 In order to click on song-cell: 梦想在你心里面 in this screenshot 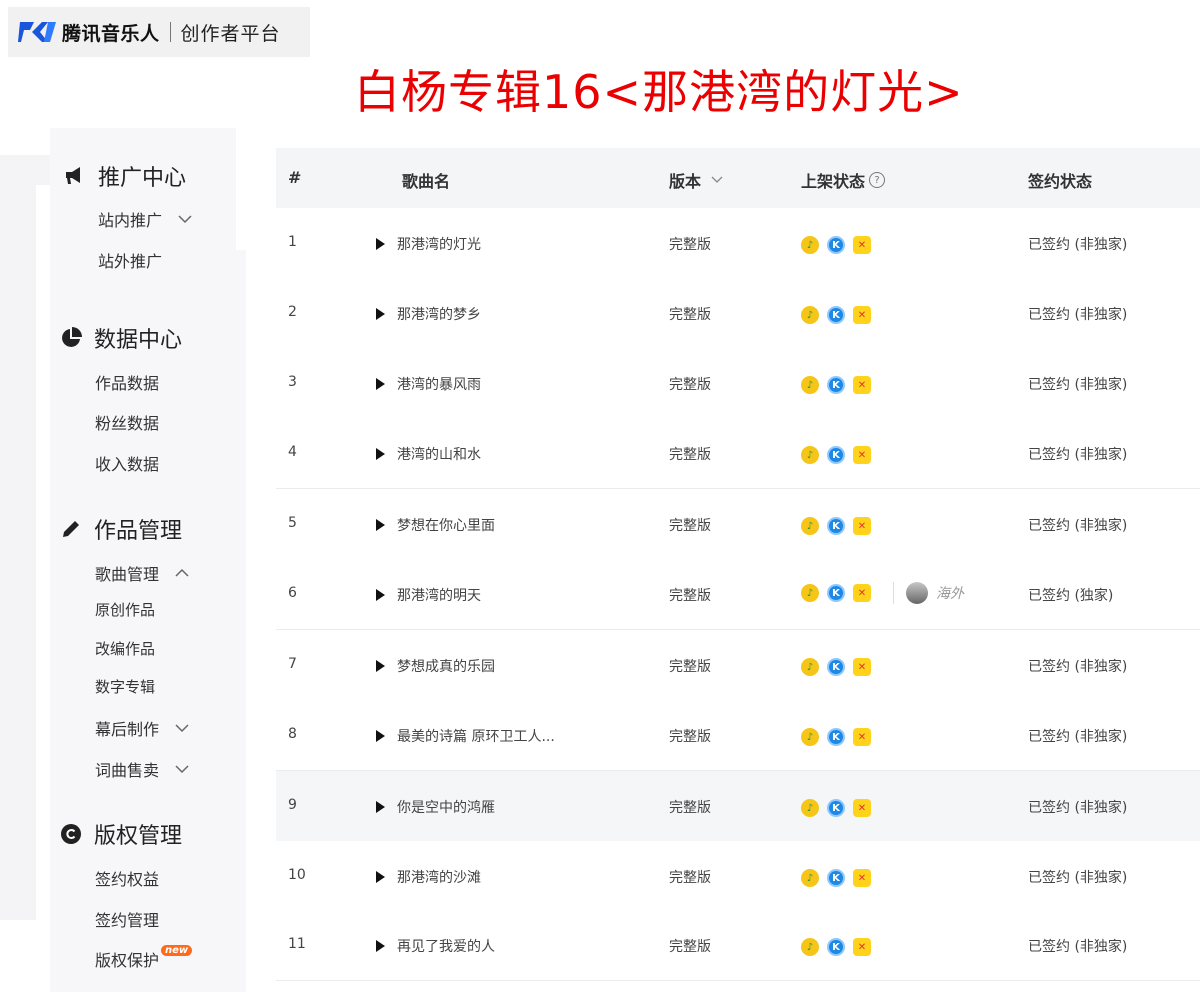, I will do `click(435, 525)`.